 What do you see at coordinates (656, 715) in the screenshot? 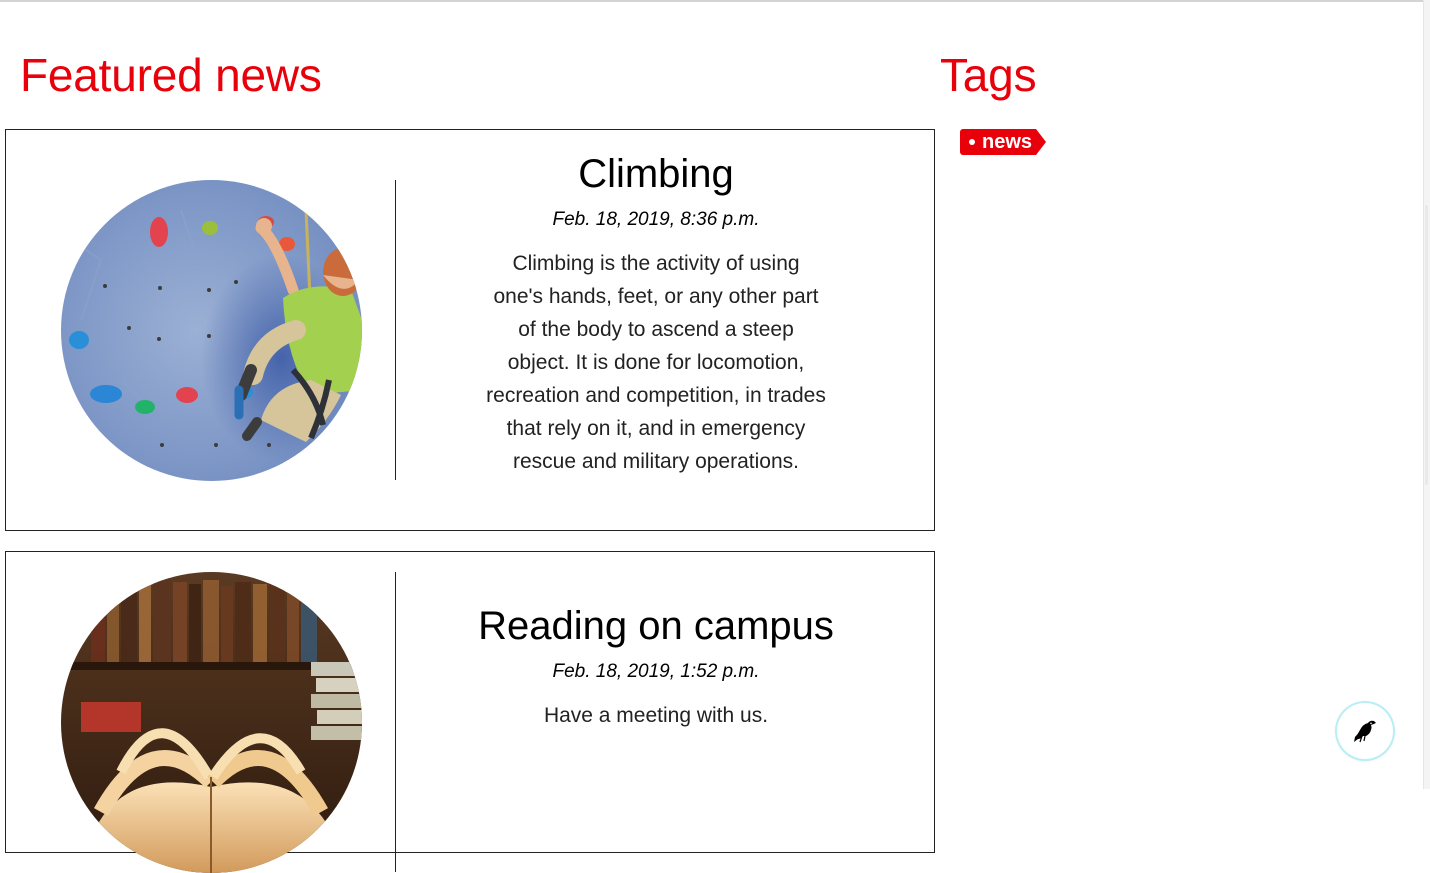
I see `article-body: Have a meeting with us.` at bounding box center [656, 715].